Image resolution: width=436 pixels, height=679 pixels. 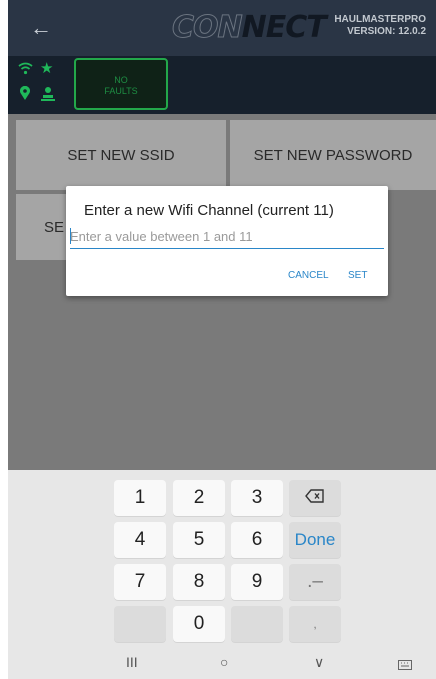 What do you see at coordinates (257, 498) in the screenshot?
I see `key-3: 3` at bounding box center [257, 498].